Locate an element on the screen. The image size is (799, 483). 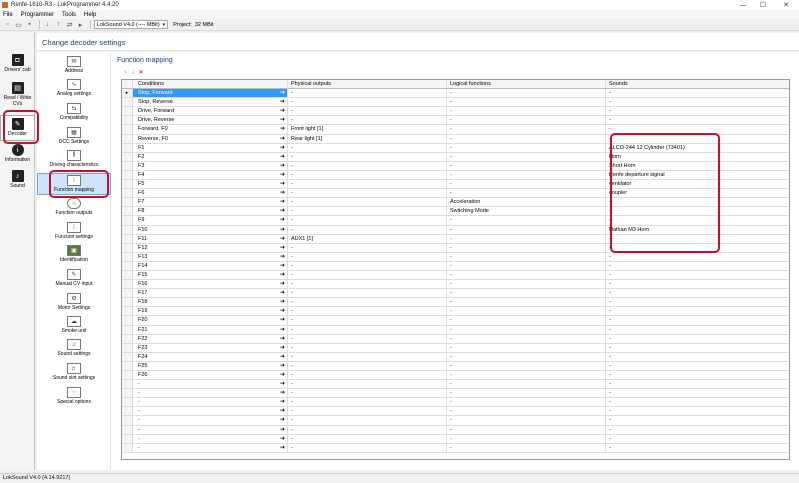
subnav-dcc-settings: ▦ DCC Settings is located at coordinates (74, 136).